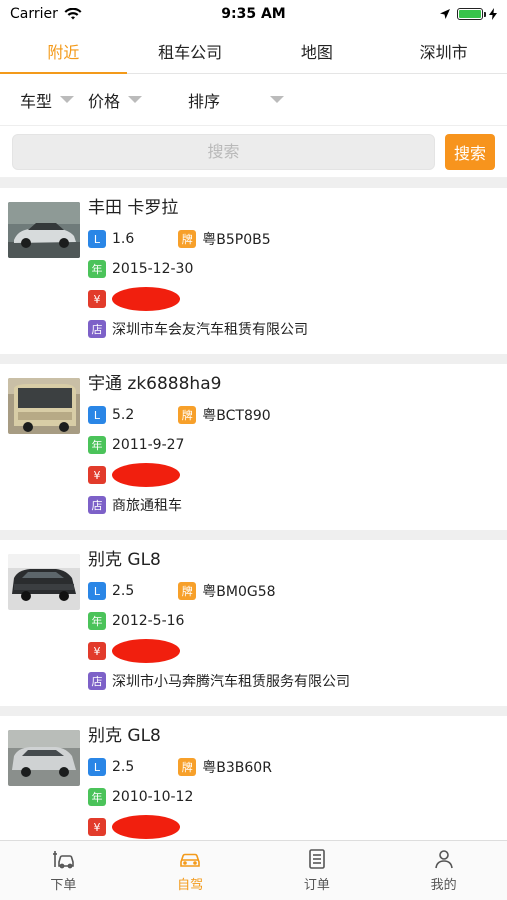 The height and width of the screenshot is (900, 507). What do you see at coordinates (123, 239) in the screenshot?
I see `engine-size: 1.6` at bounding box center [123, 239].